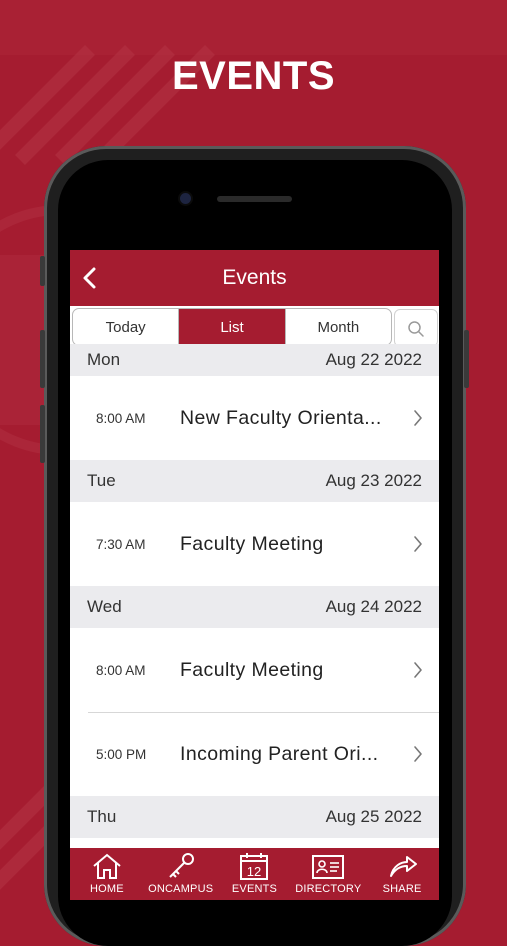 The image size is (507, 946). I want to click on segment-today: Today, so click(125, 327).